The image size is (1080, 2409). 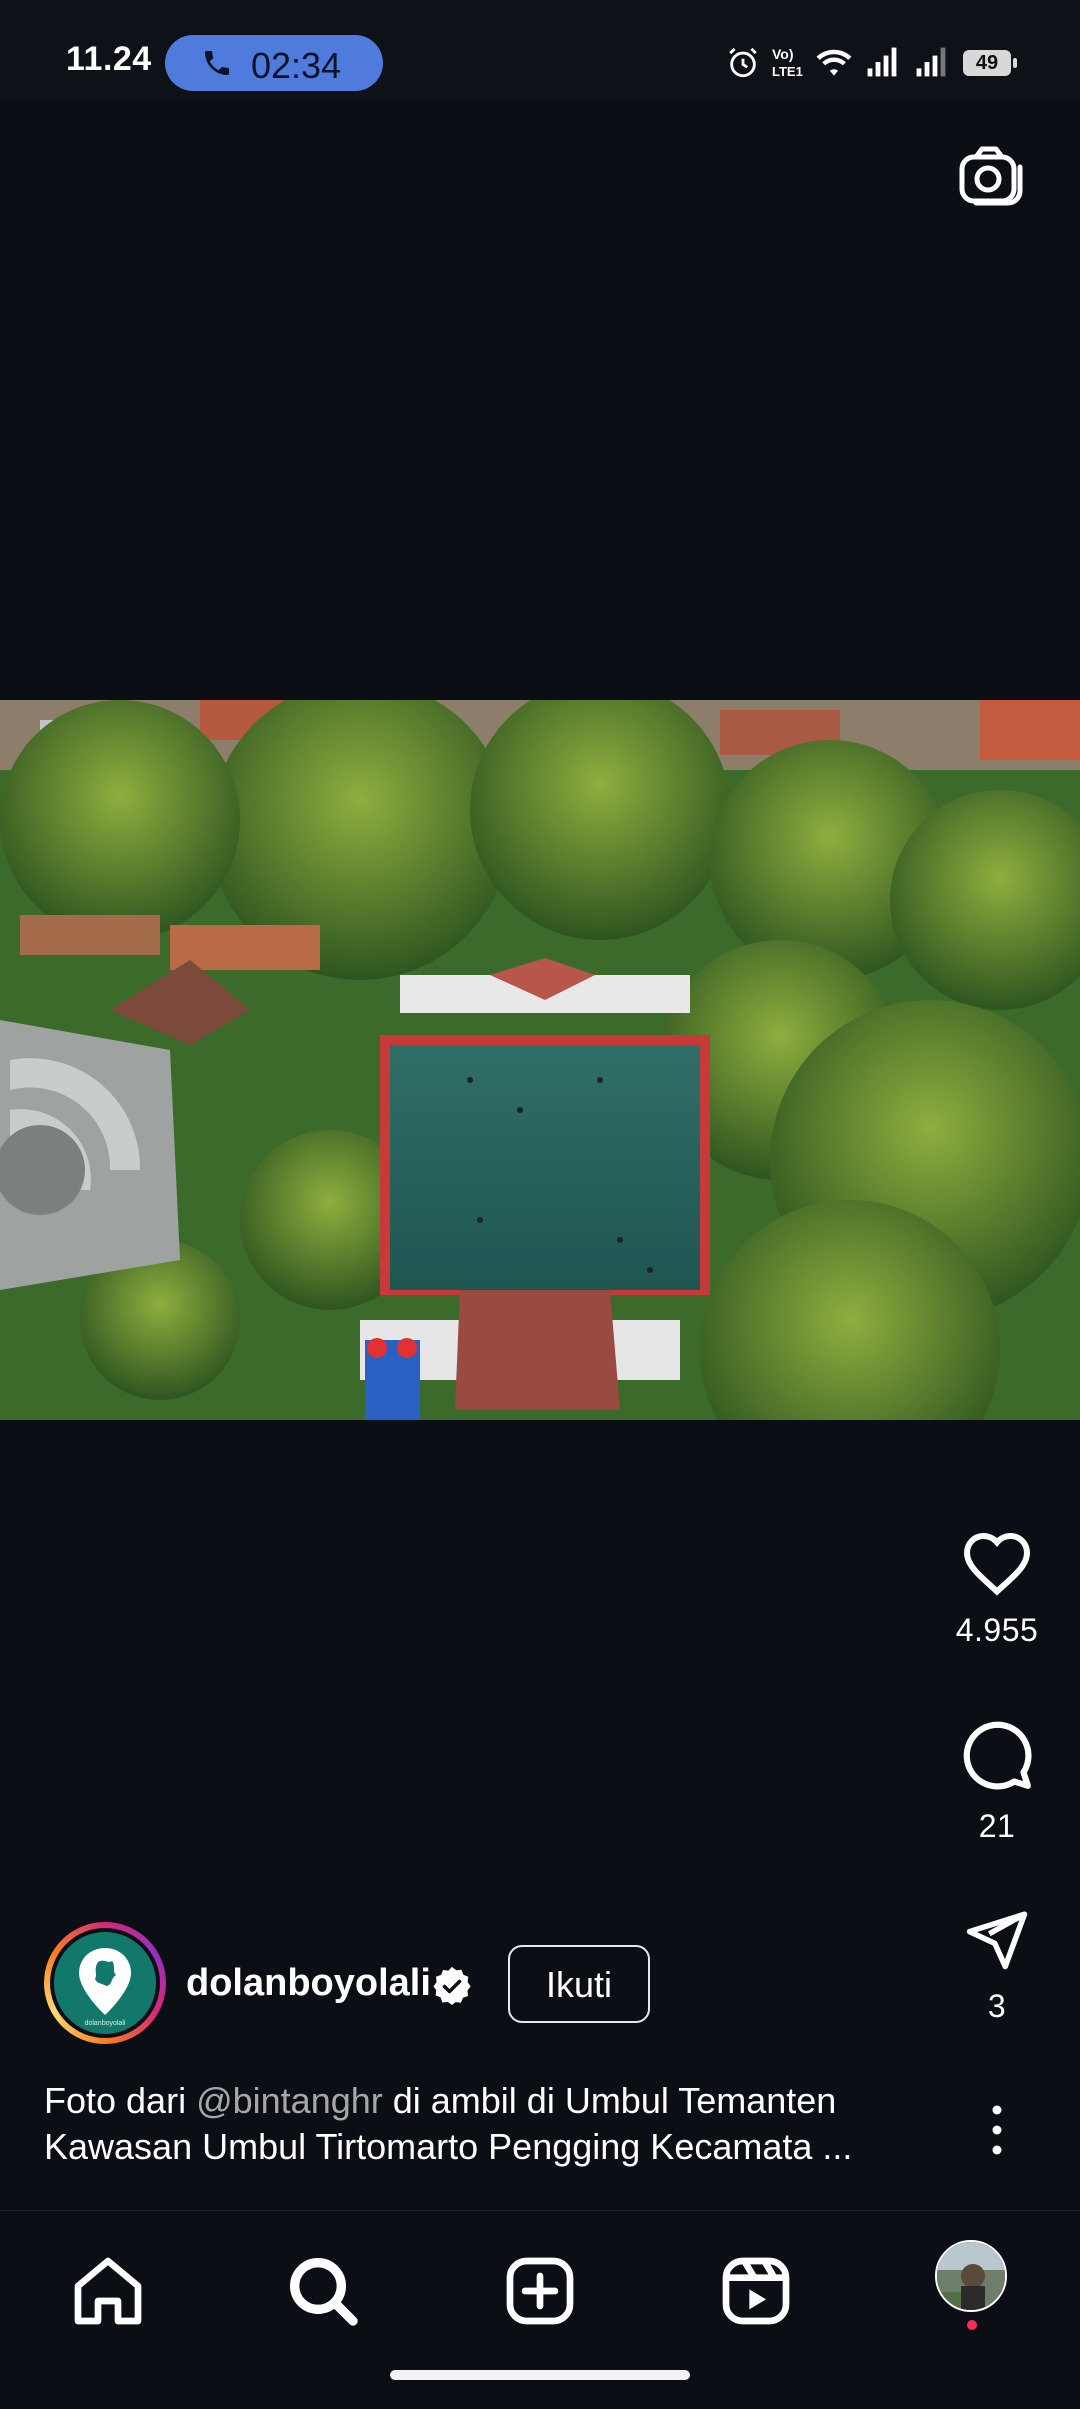 I want to click on caption-mention: @bintanghr, so click(x=289, y=2100).